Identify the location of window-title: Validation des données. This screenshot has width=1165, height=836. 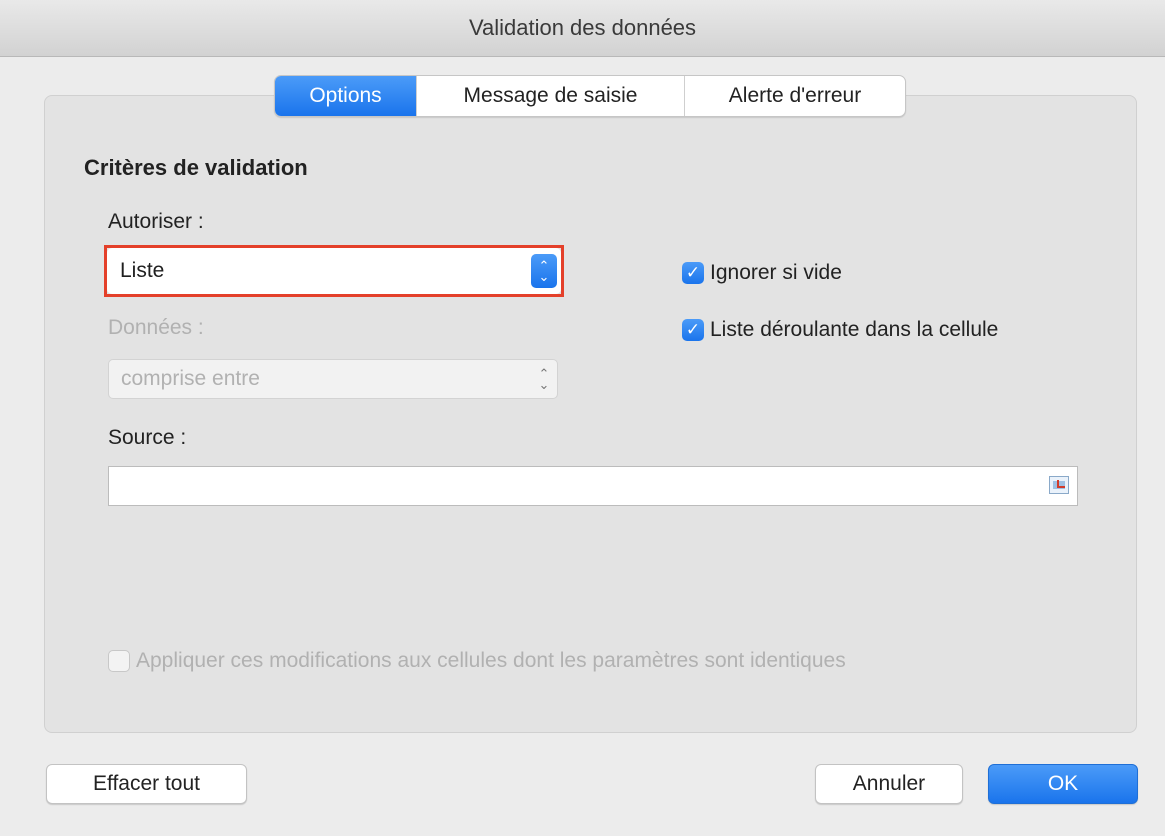
(582, 27).